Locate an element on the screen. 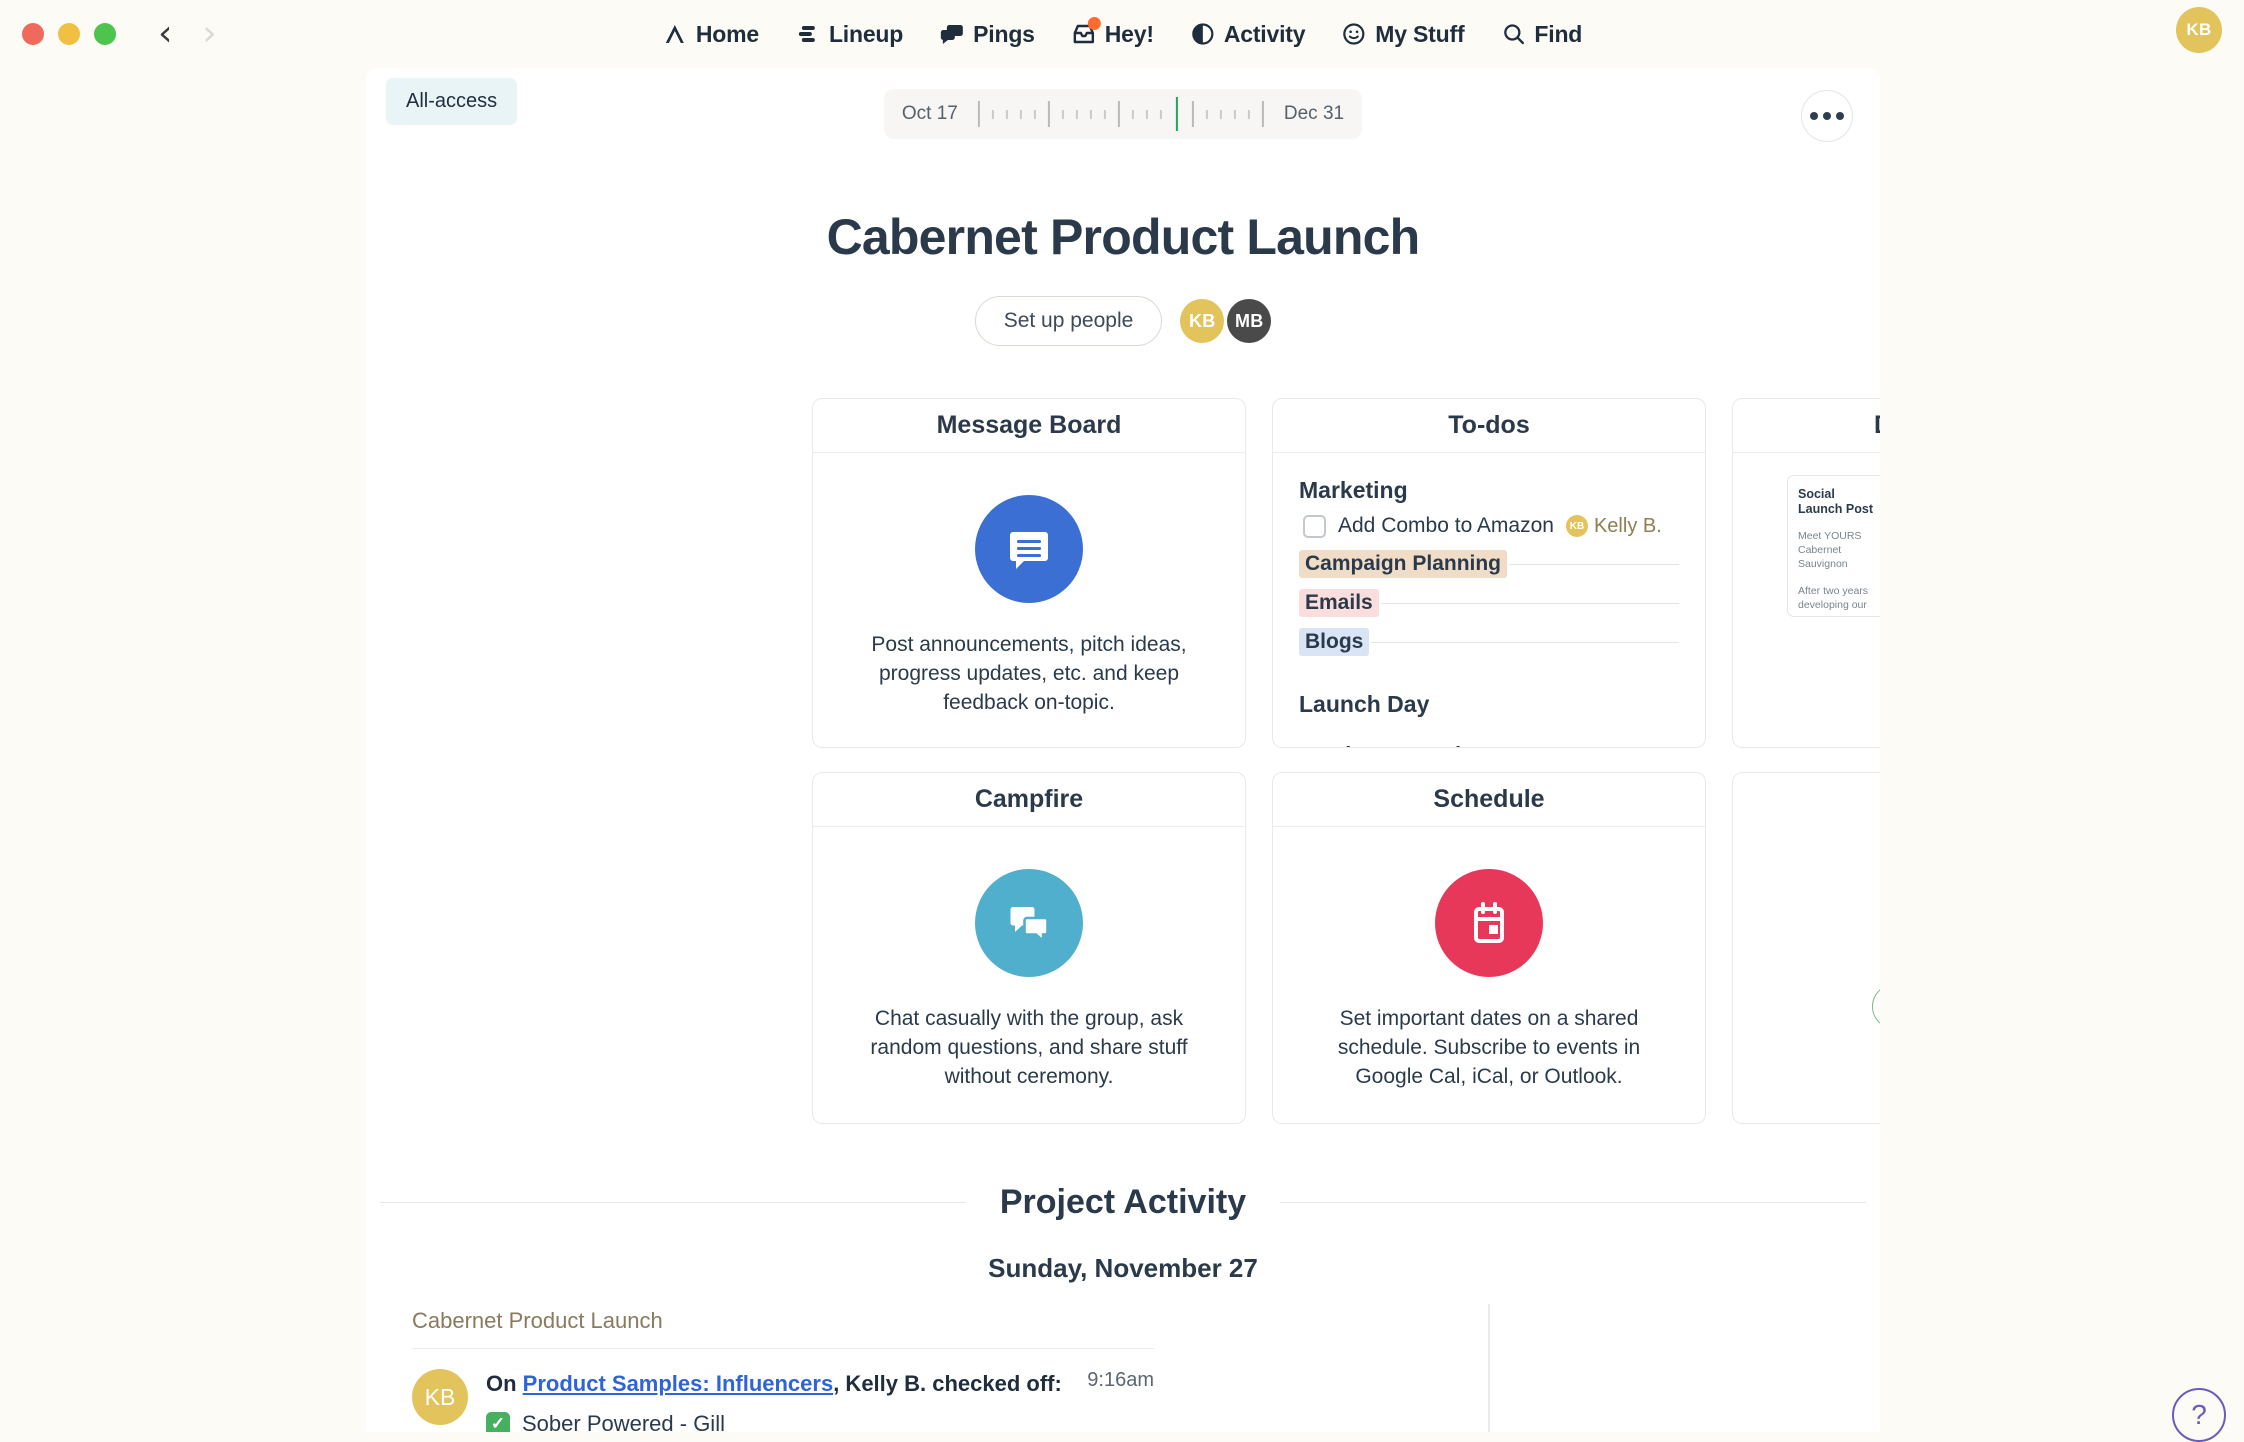 This screenshot has width=2244, height=1442. project-activity-title: Project Activity is located at coordinates (1123, 1202).